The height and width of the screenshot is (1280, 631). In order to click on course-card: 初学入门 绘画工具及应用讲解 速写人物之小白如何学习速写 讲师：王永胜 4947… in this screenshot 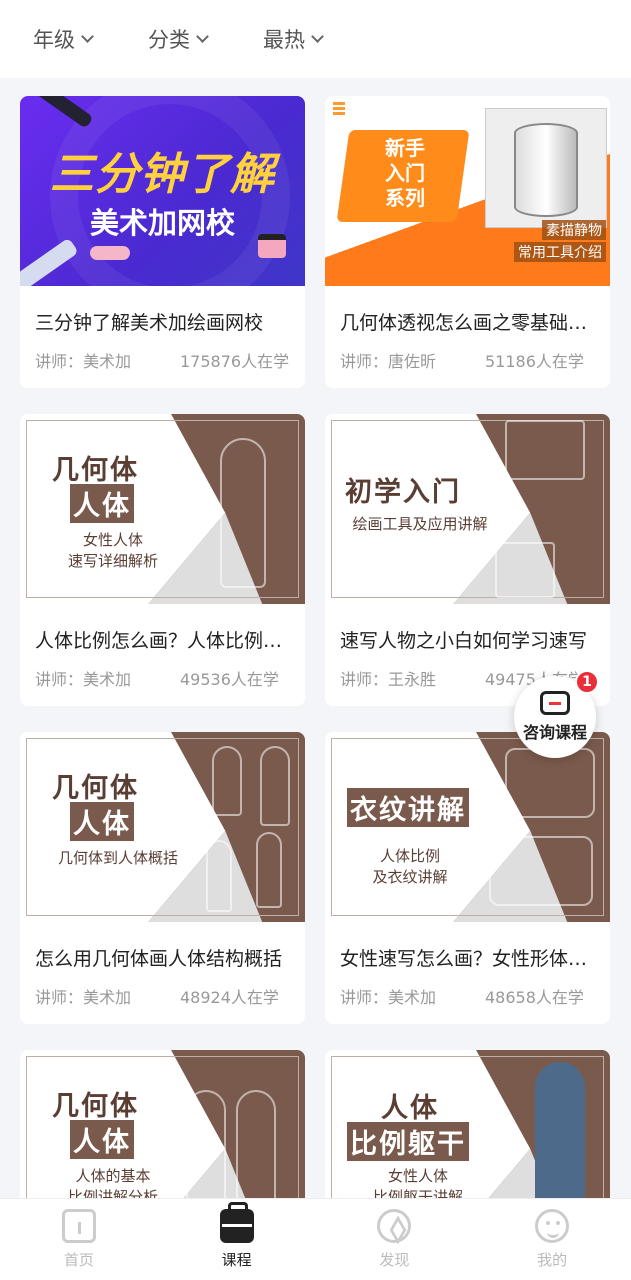, I will do `click(467, 560)`.